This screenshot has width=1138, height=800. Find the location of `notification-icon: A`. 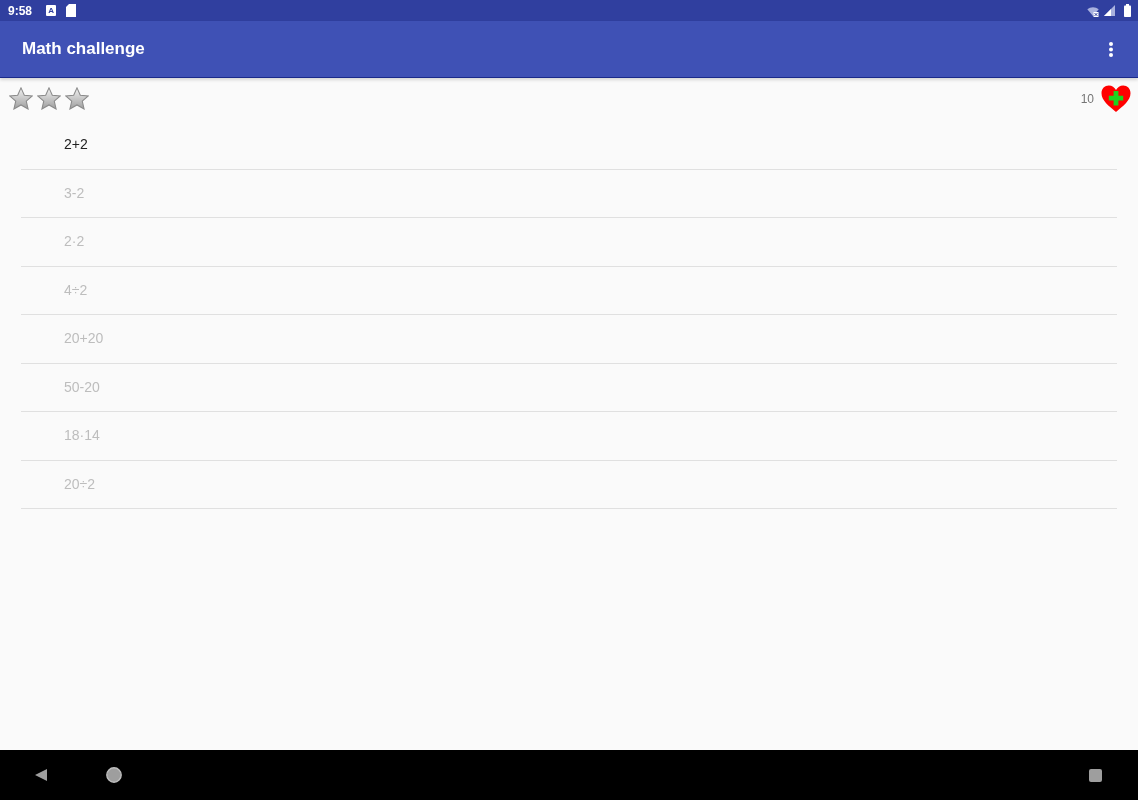

notification-icon: A is located at coordinates (51, 10).